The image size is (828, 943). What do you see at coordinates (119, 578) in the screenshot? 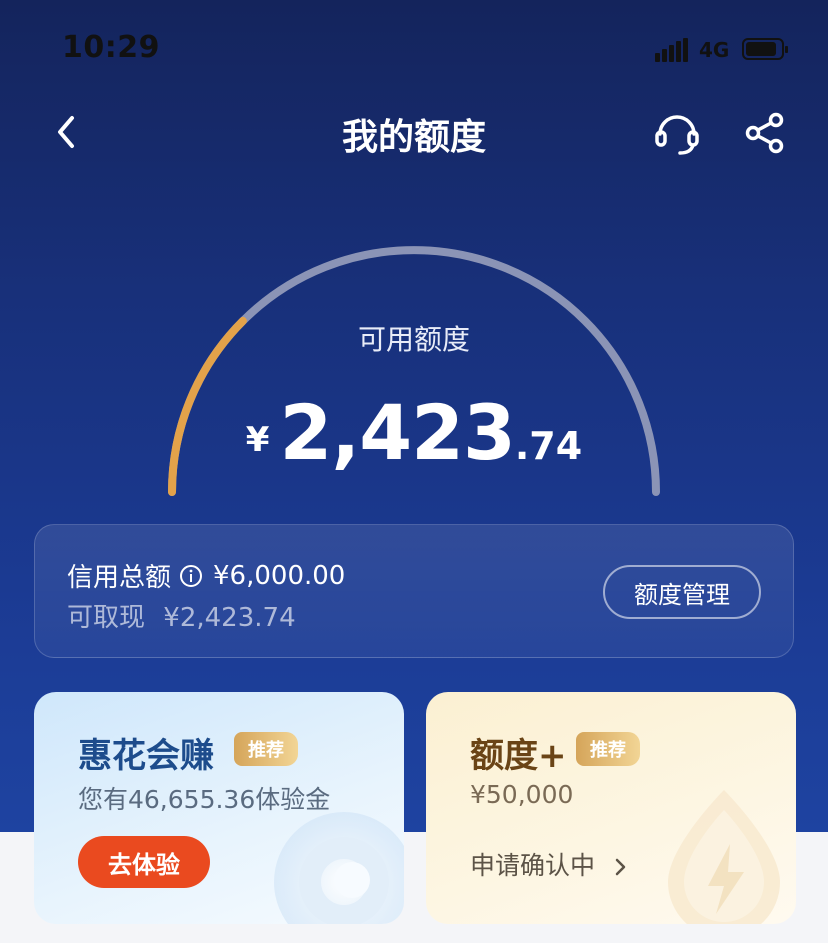
I see `total-credit-label: 信用总额` at bounding box center [119, 578].